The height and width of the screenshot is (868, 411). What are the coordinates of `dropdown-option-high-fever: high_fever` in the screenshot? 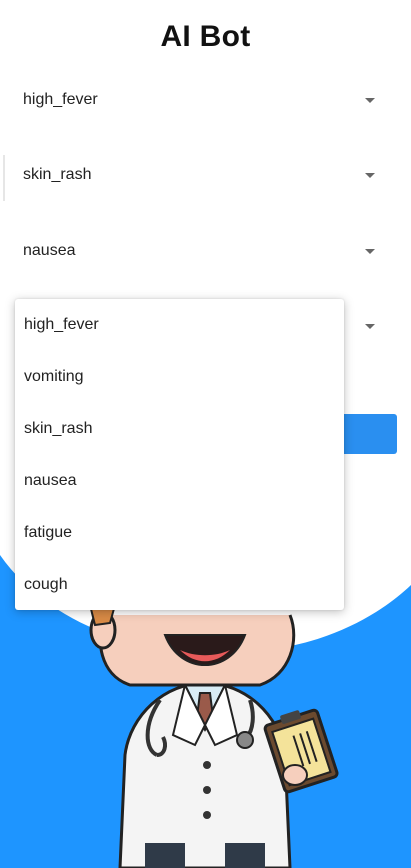 It's located at (179, 325).